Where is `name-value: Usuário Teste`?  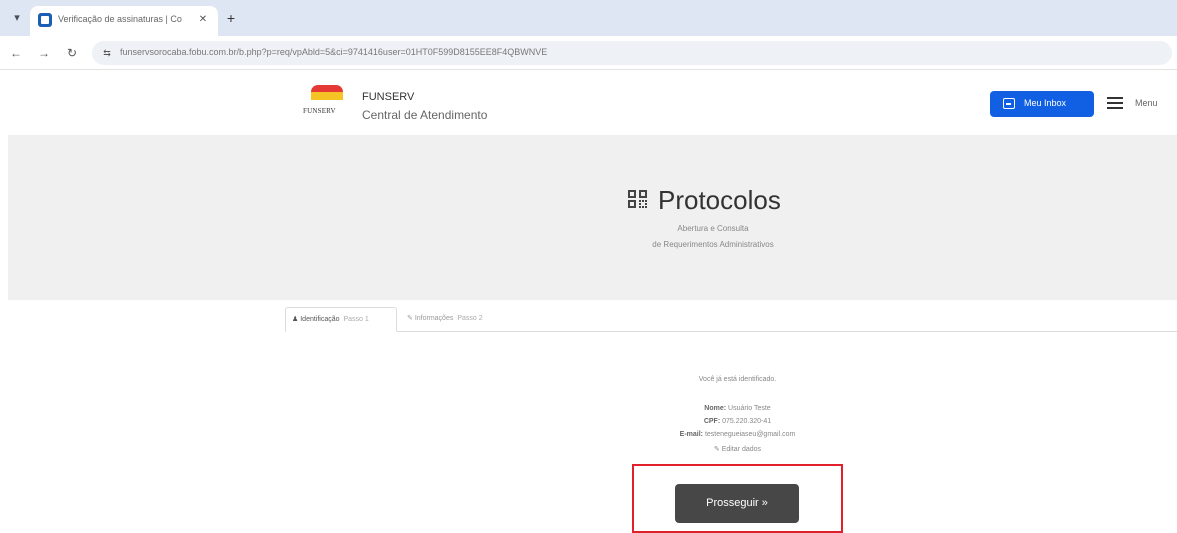 name-value: Usuário Teste is located at coordinates (749, 408).